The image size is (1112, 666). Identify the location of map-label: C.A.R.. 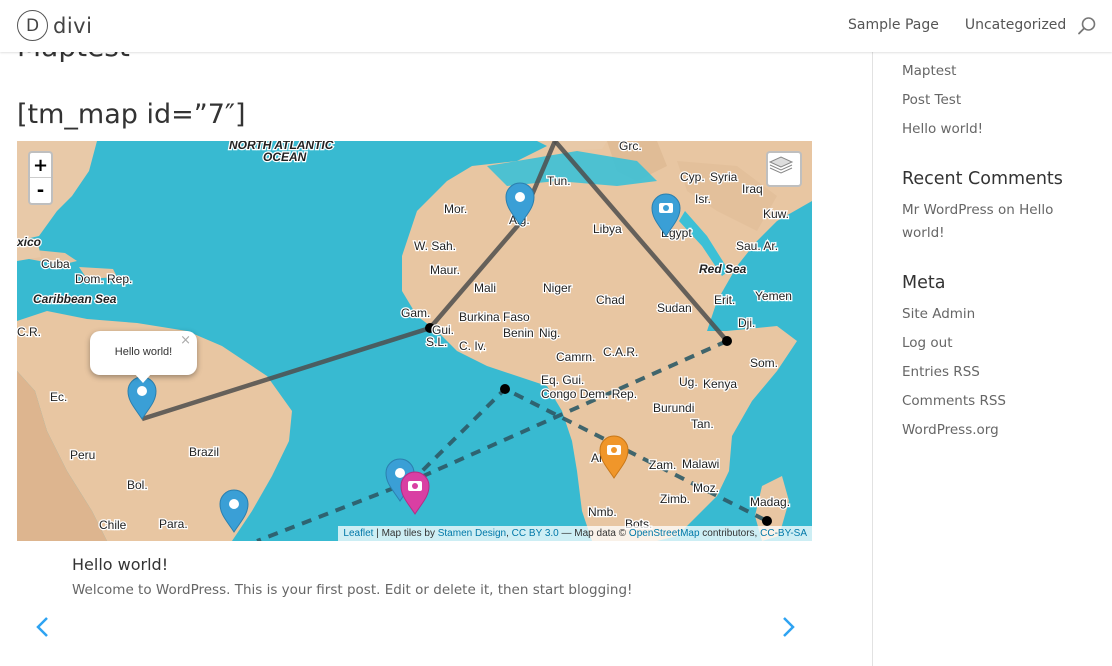
(620, 352).